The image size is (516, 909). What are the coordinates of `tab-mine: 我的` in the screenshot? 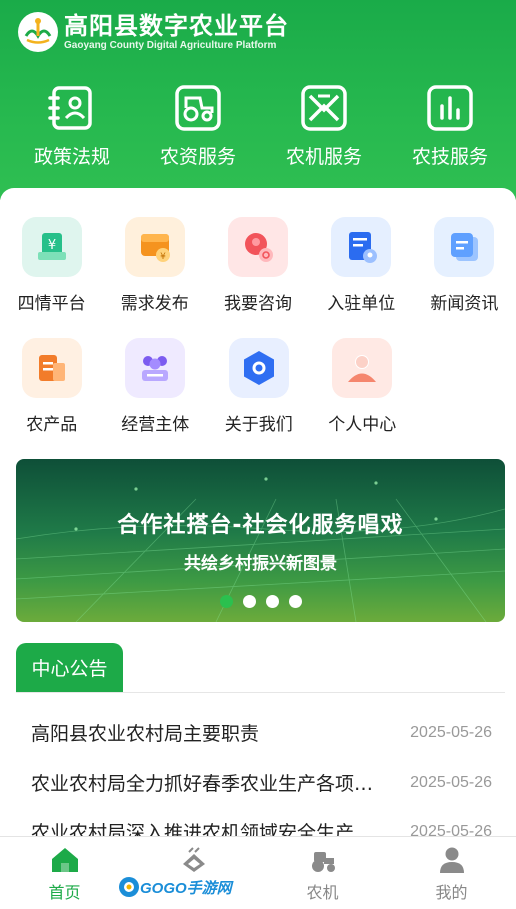 It's located at (451, 873).